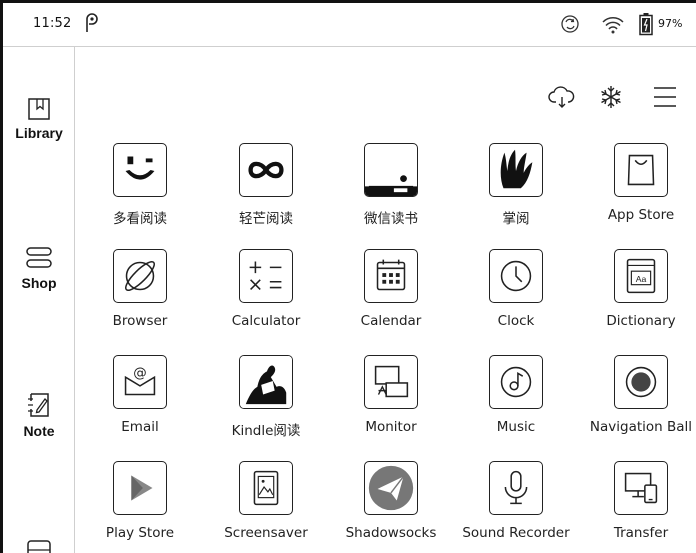 This screenshot has width=696, height=553. Describe the element at coordinates (516, 382) in the screenshot. I see `music-icon` at that location.